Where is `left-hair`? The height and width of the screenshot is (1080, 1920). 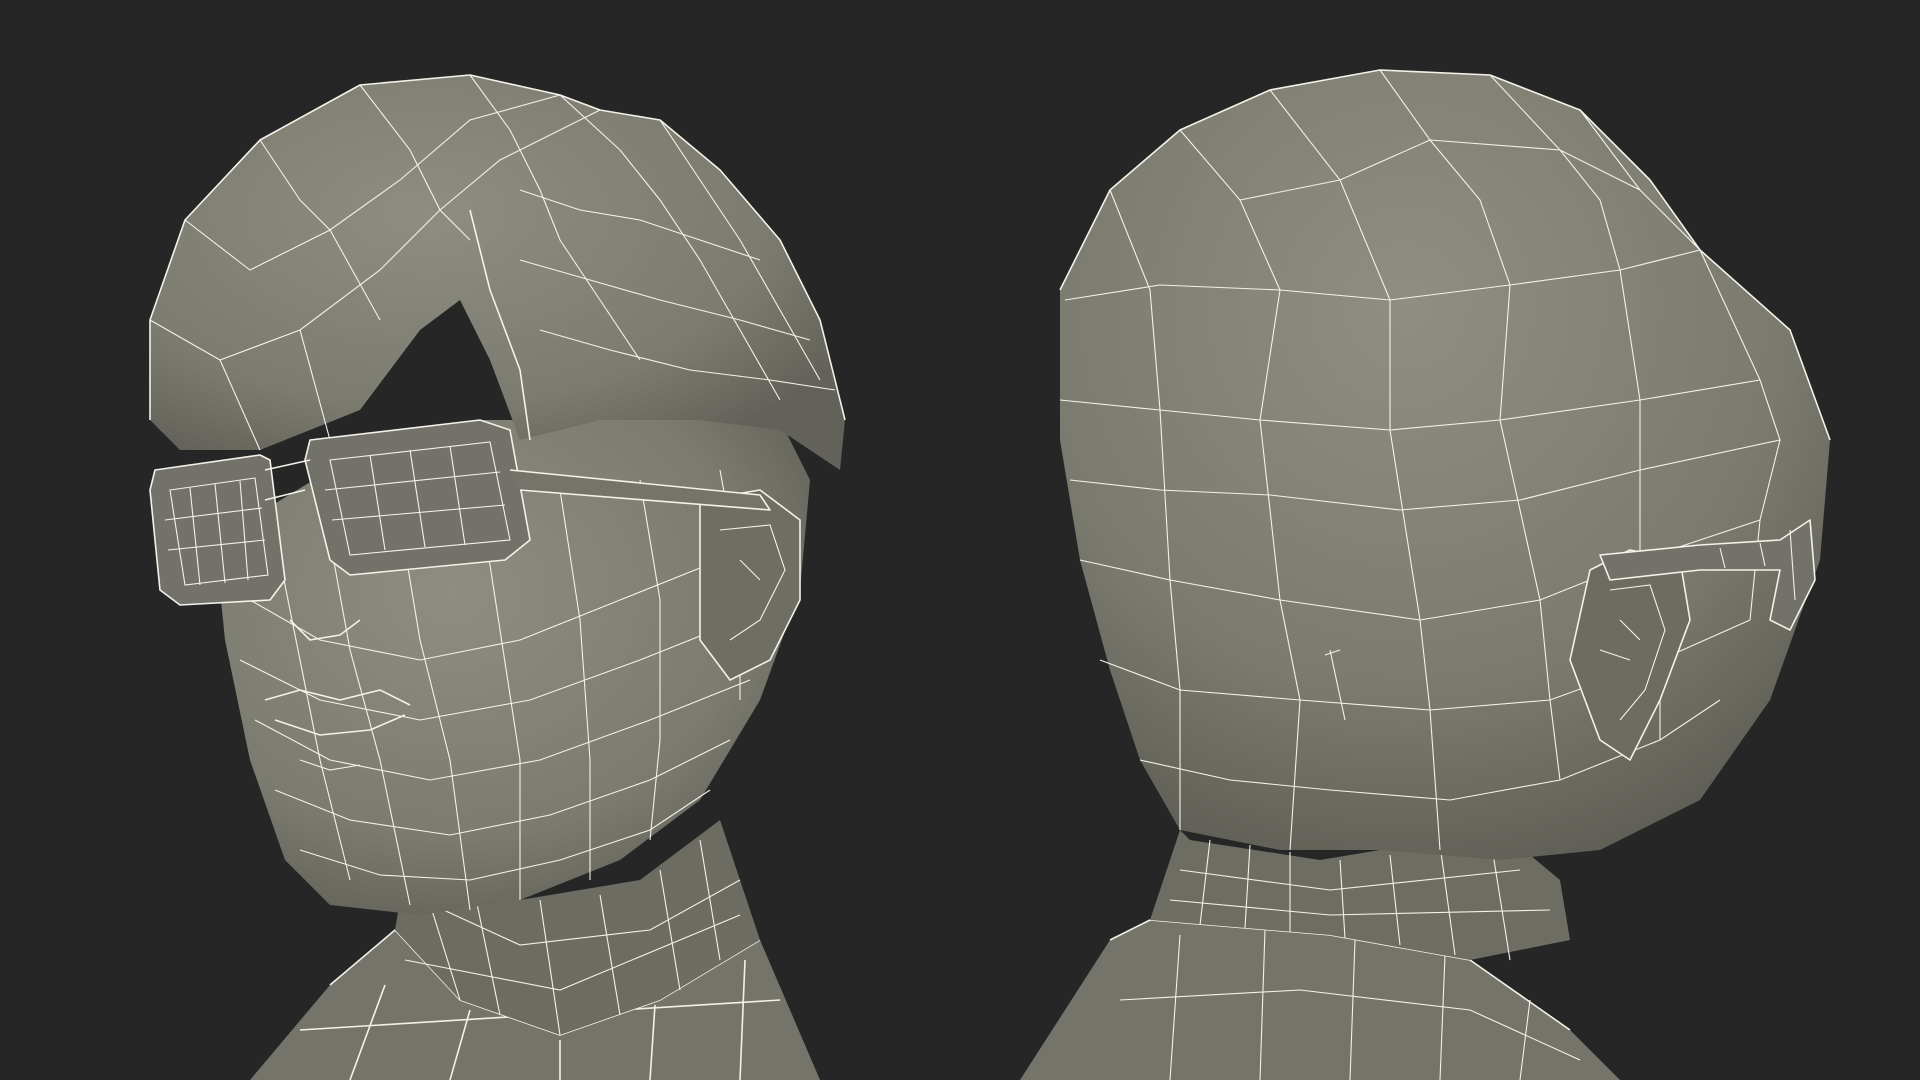 left-hair is located at coordinates (497, 272).